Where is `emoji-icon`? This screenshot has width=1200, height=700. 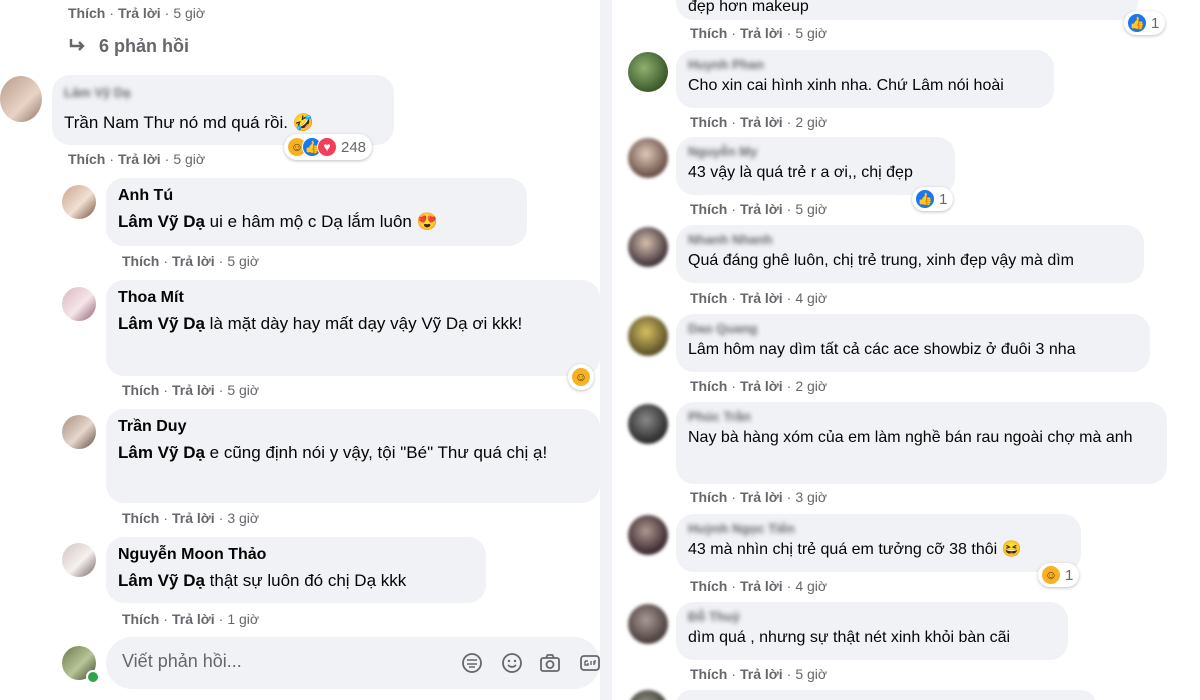
emoji-icon is located at coordinates (512, 663).